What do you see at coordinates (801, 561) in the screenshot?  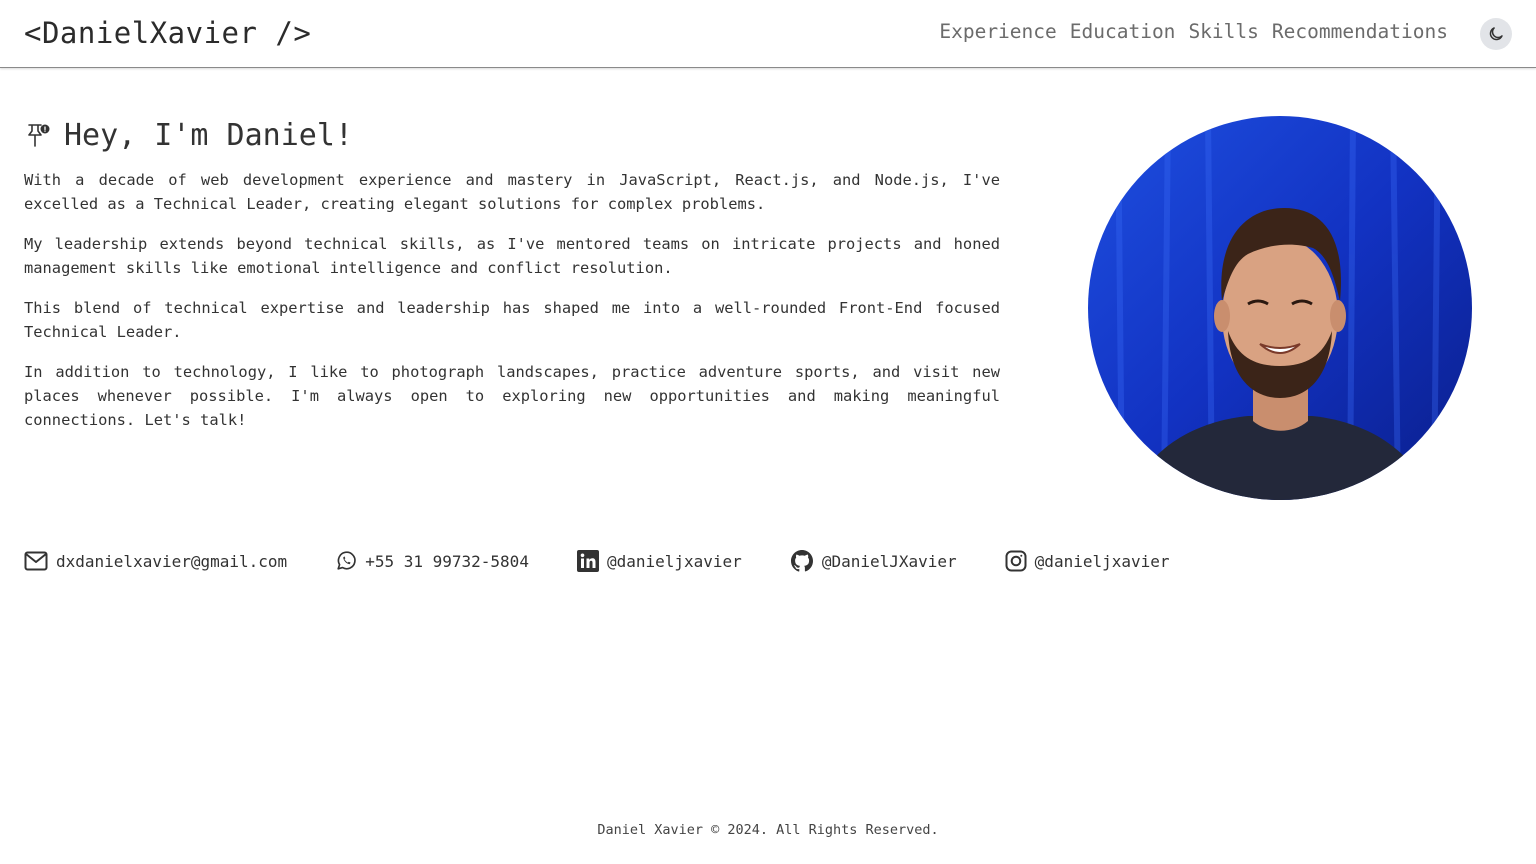 I see `github-icon` at bounding box center [801, 561].